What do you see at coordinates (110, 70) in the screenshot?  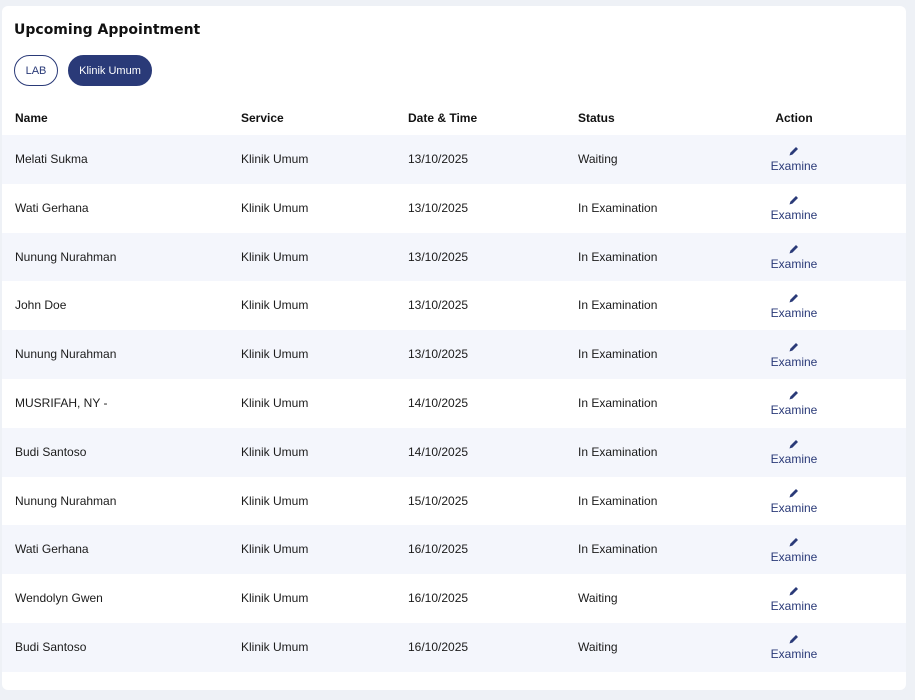 I see `tab-klinik-umum: Klinik Umum` at bounding box center [110, 70].